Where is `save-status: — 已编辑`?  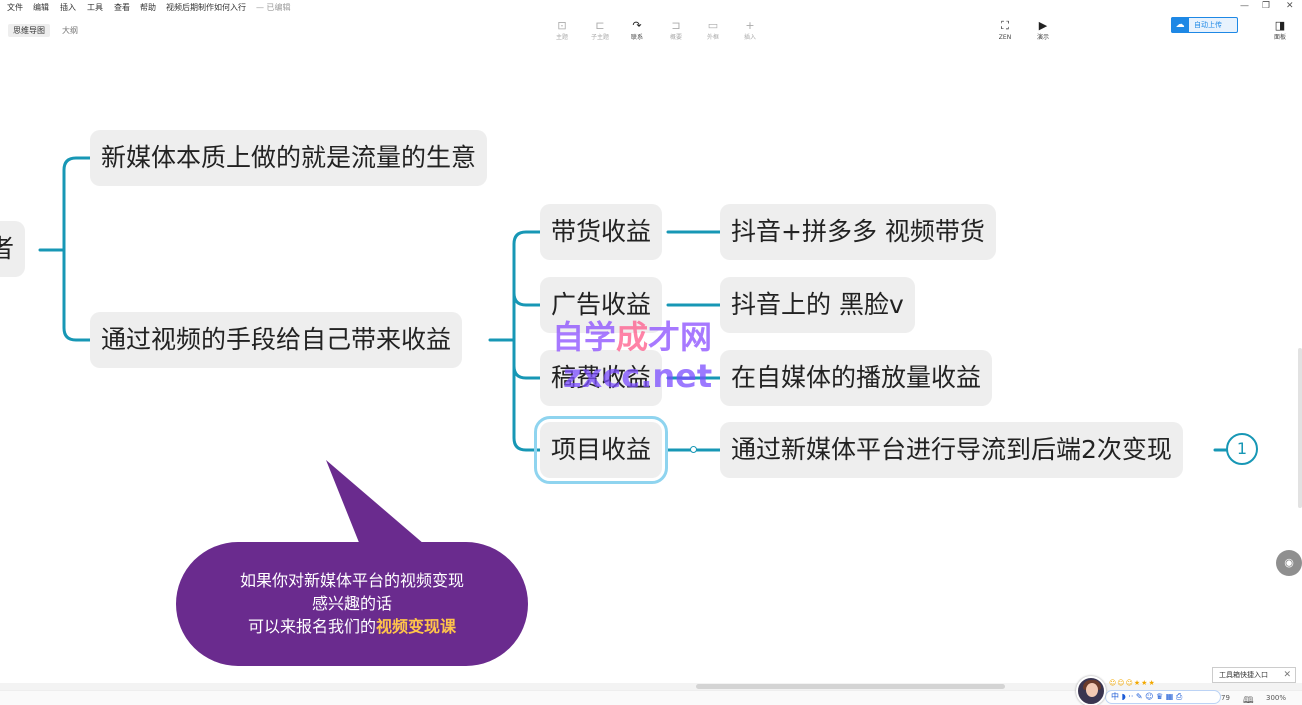
save-status: — 已编辑 is located at coordinates (273, 7).